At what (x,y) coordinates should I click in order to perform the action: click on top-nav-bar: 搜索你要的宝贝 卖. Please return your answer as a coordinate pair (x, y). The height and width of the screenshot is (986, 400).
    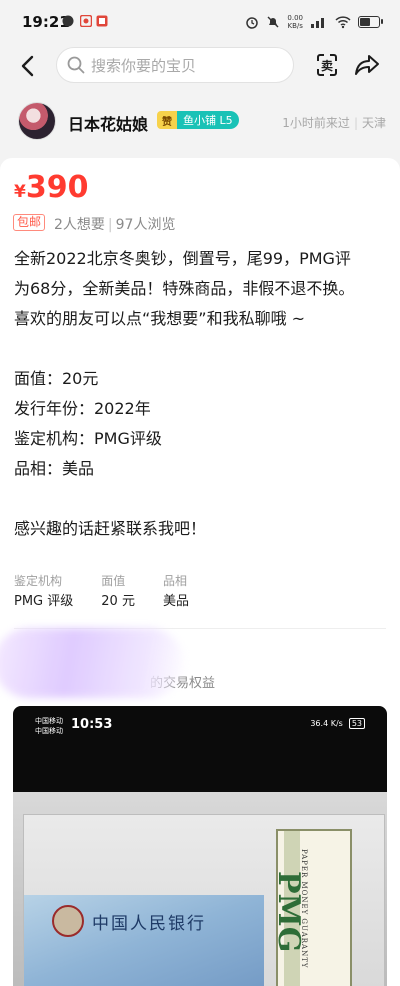
    Looking at the image, I should click on (200, 65).